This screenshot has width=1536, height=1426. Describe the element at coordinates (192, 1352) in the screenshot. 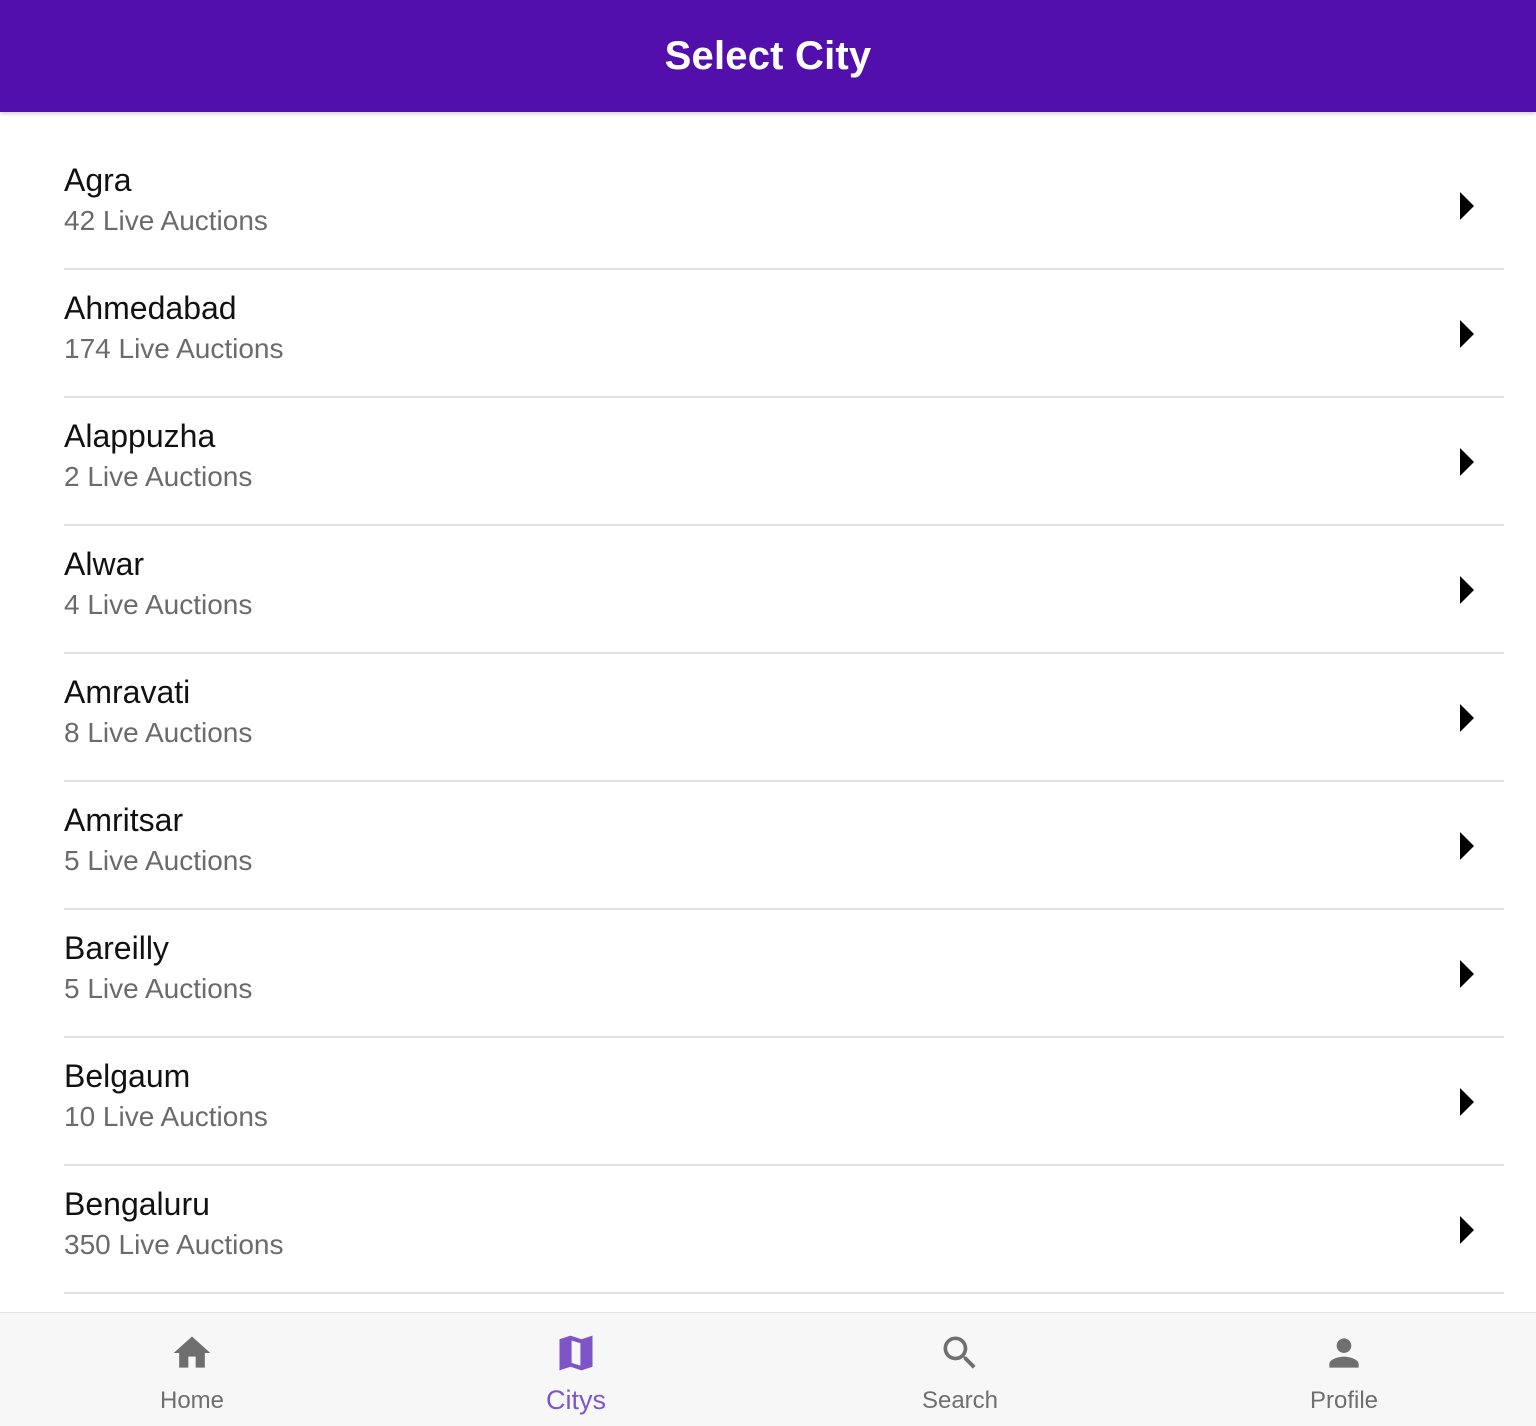

I see `home-icon` at that location.